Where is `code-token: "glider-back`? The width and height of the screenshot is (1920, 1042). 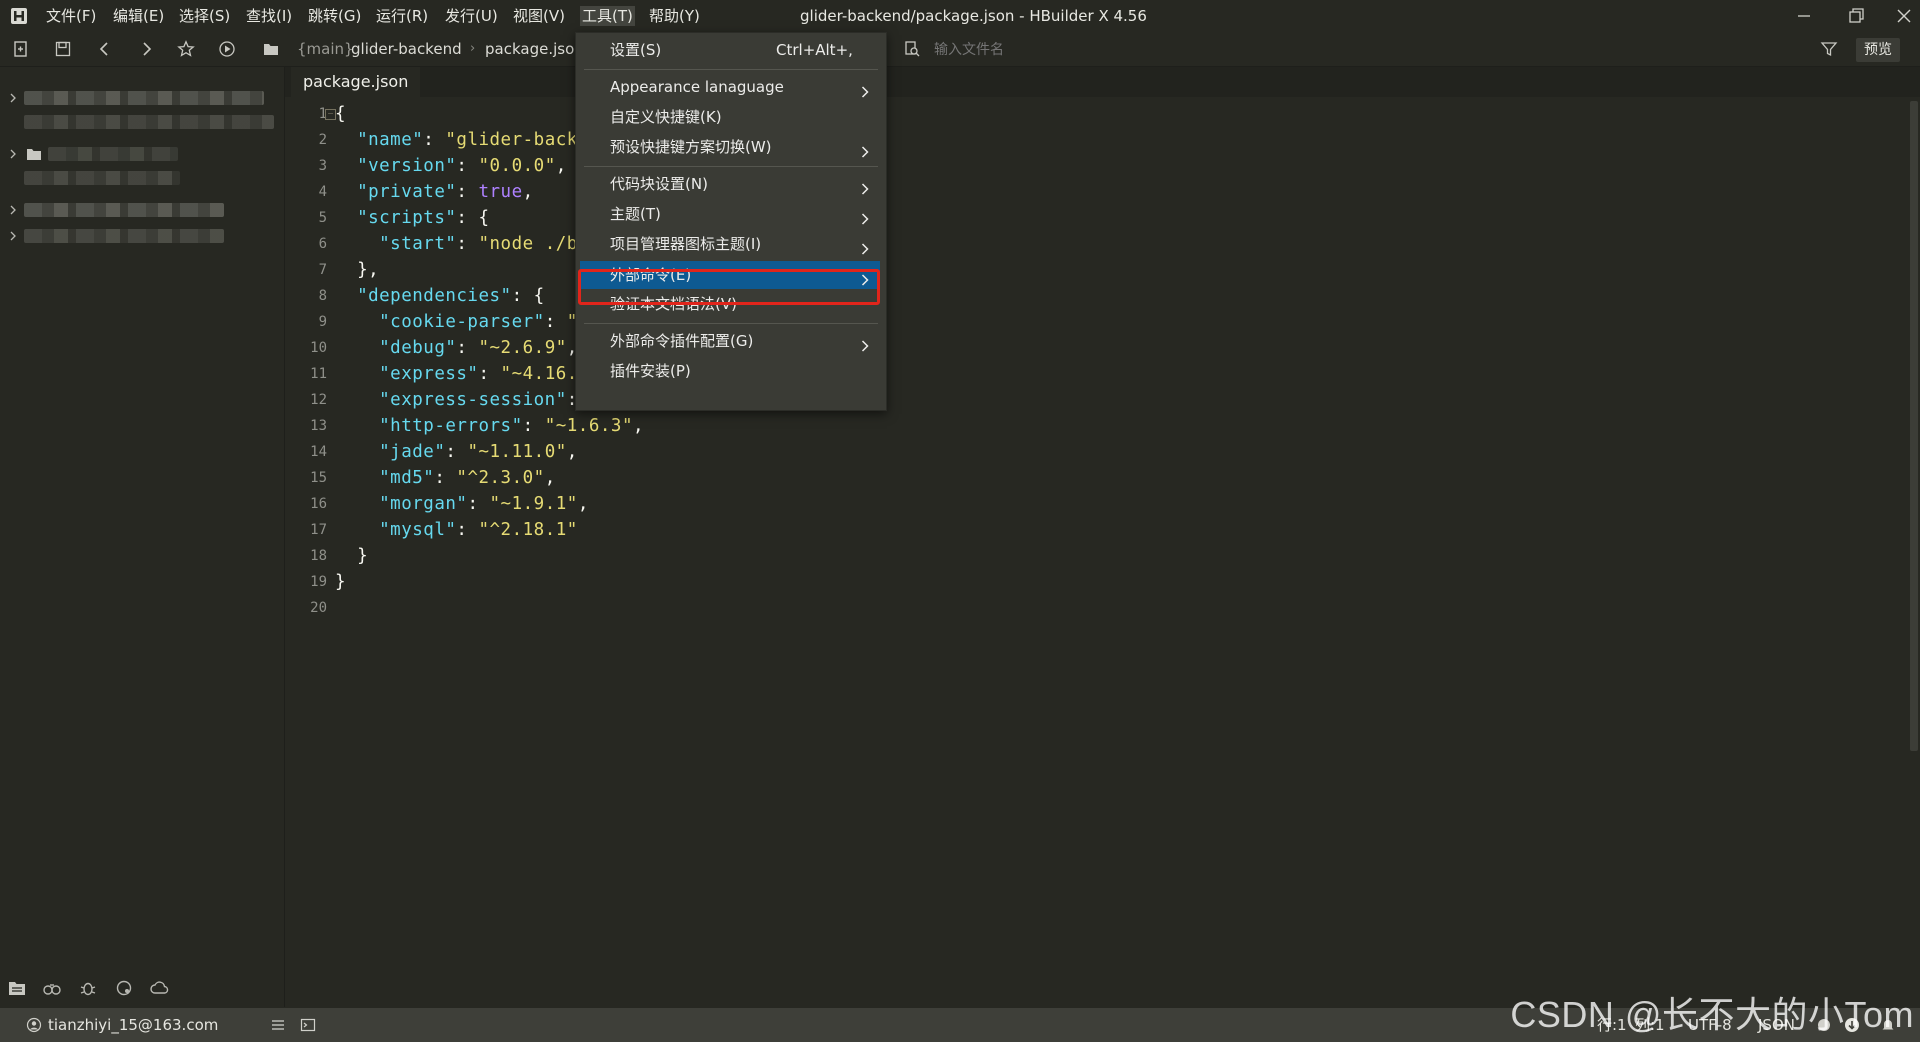 code-token: "glider-back is located at coordinates (511, 140).